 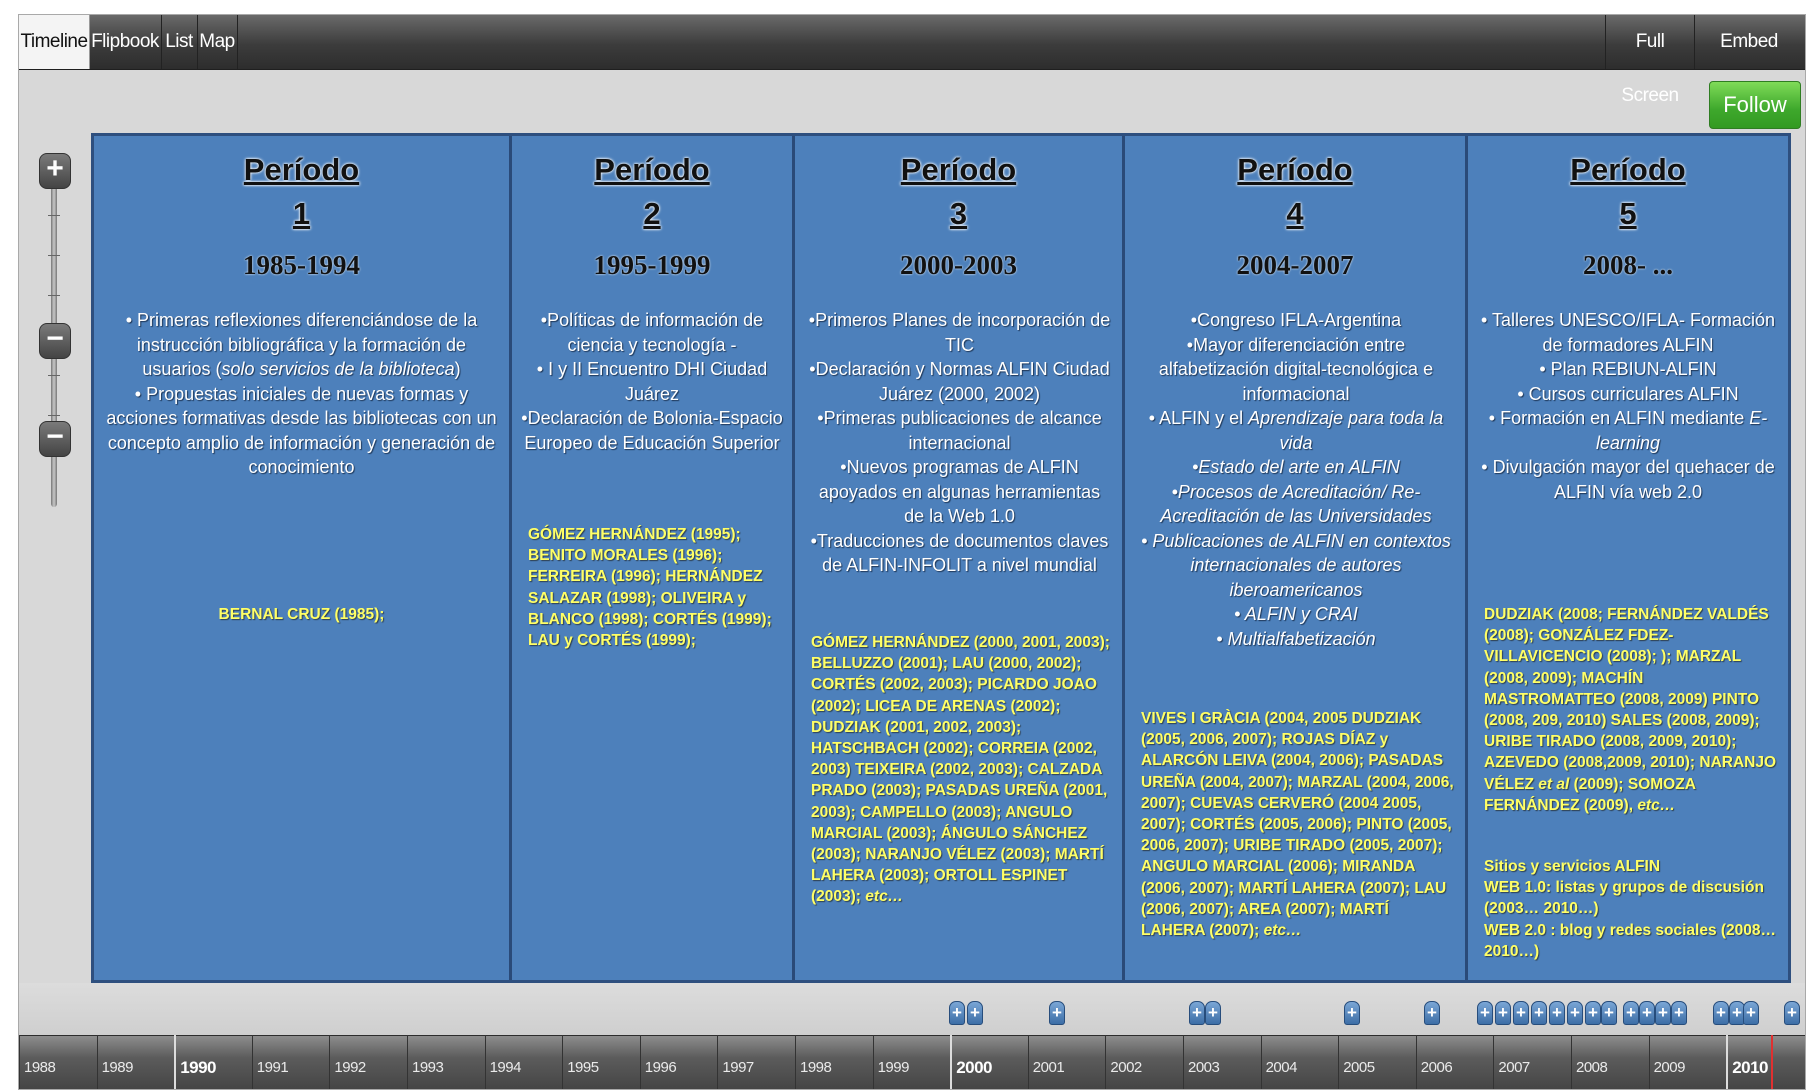 I want to click on year-label: 2000, so click(x=989, y=1062).